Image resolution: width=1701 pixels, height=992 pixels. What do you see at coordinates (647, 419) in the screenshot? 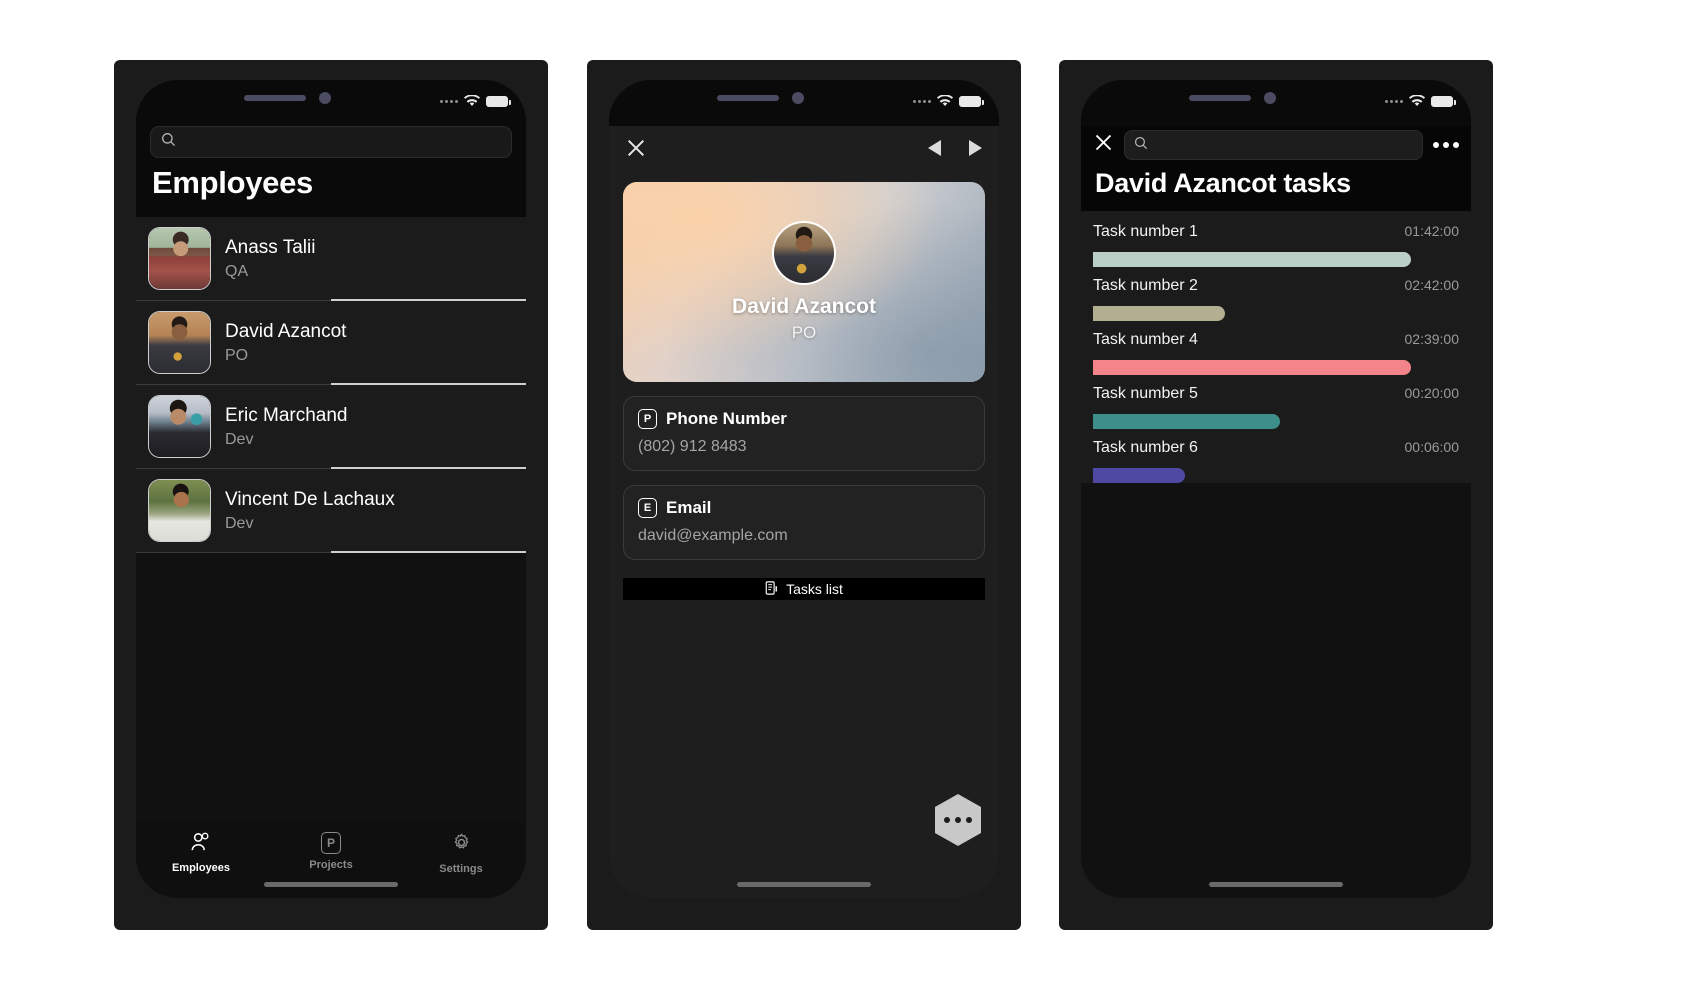
I see `phone-letter-icon: P` at bounding box center [647, 419].